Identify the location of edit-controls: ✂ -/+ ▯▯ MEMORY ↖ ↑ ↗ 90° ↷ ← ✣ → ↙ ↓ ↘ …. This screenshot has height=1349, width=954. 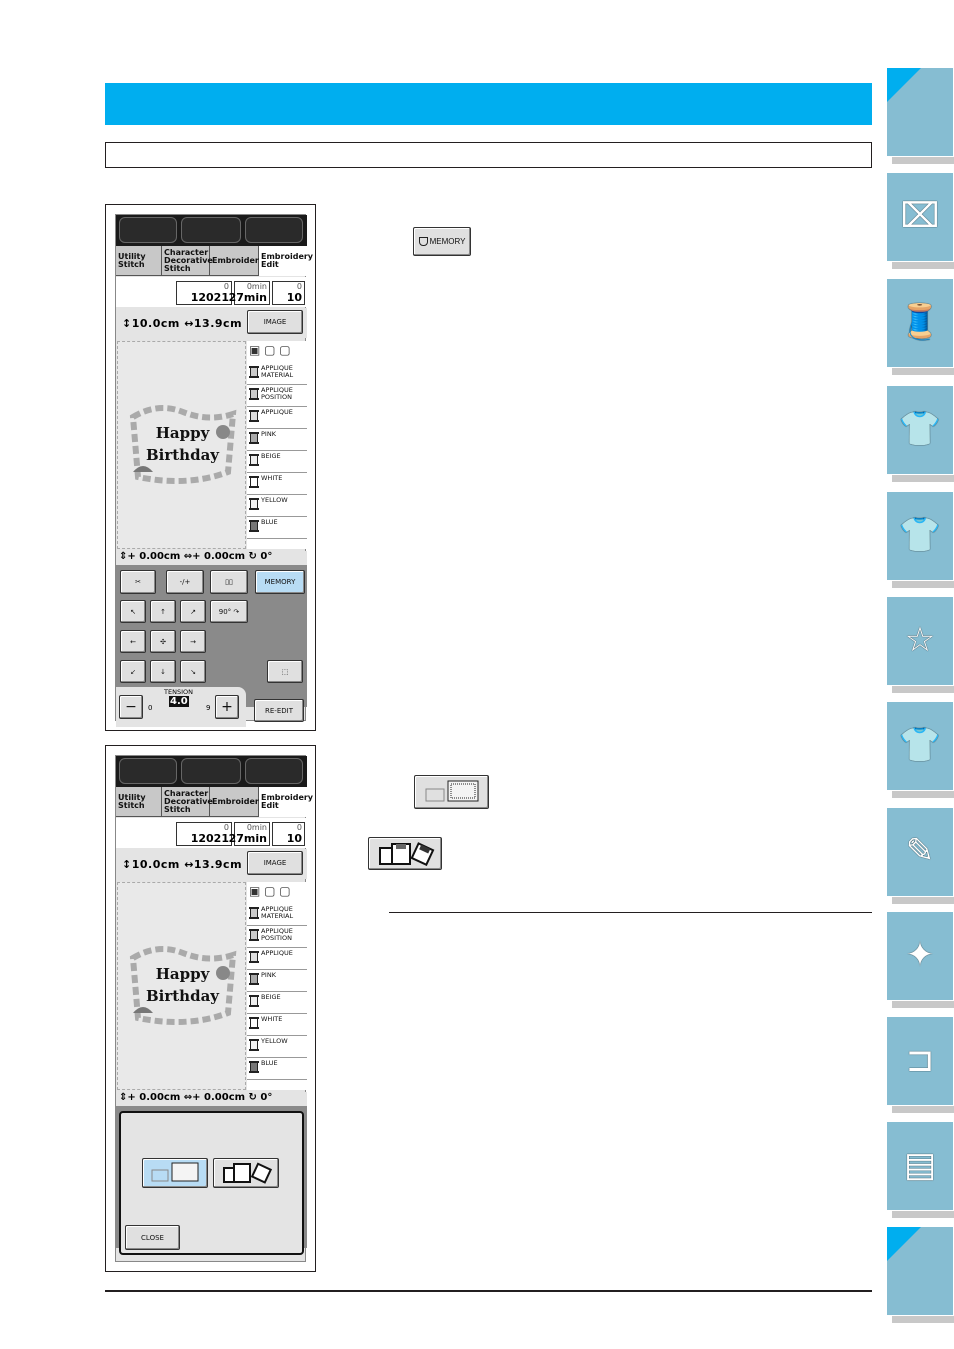
(211, 636).